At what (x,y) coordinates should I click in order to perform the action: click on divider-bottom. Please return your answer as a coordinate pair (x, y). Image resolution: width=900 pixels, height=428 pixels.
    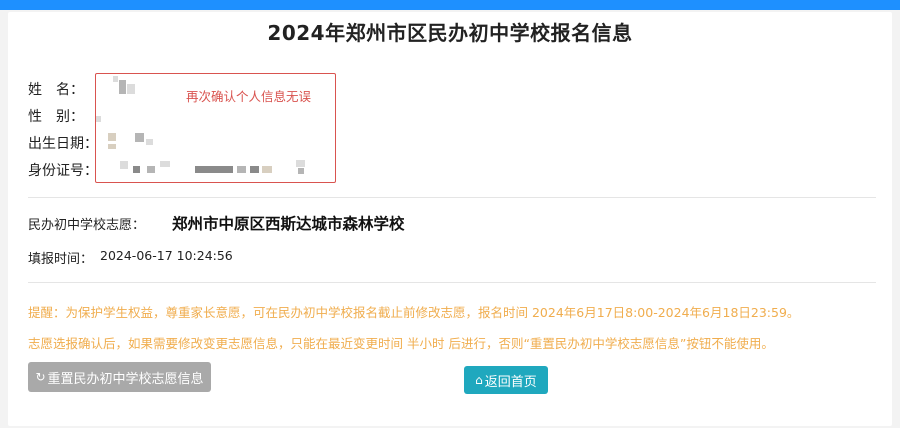
    Looking at the image, I should click on (452, 282).